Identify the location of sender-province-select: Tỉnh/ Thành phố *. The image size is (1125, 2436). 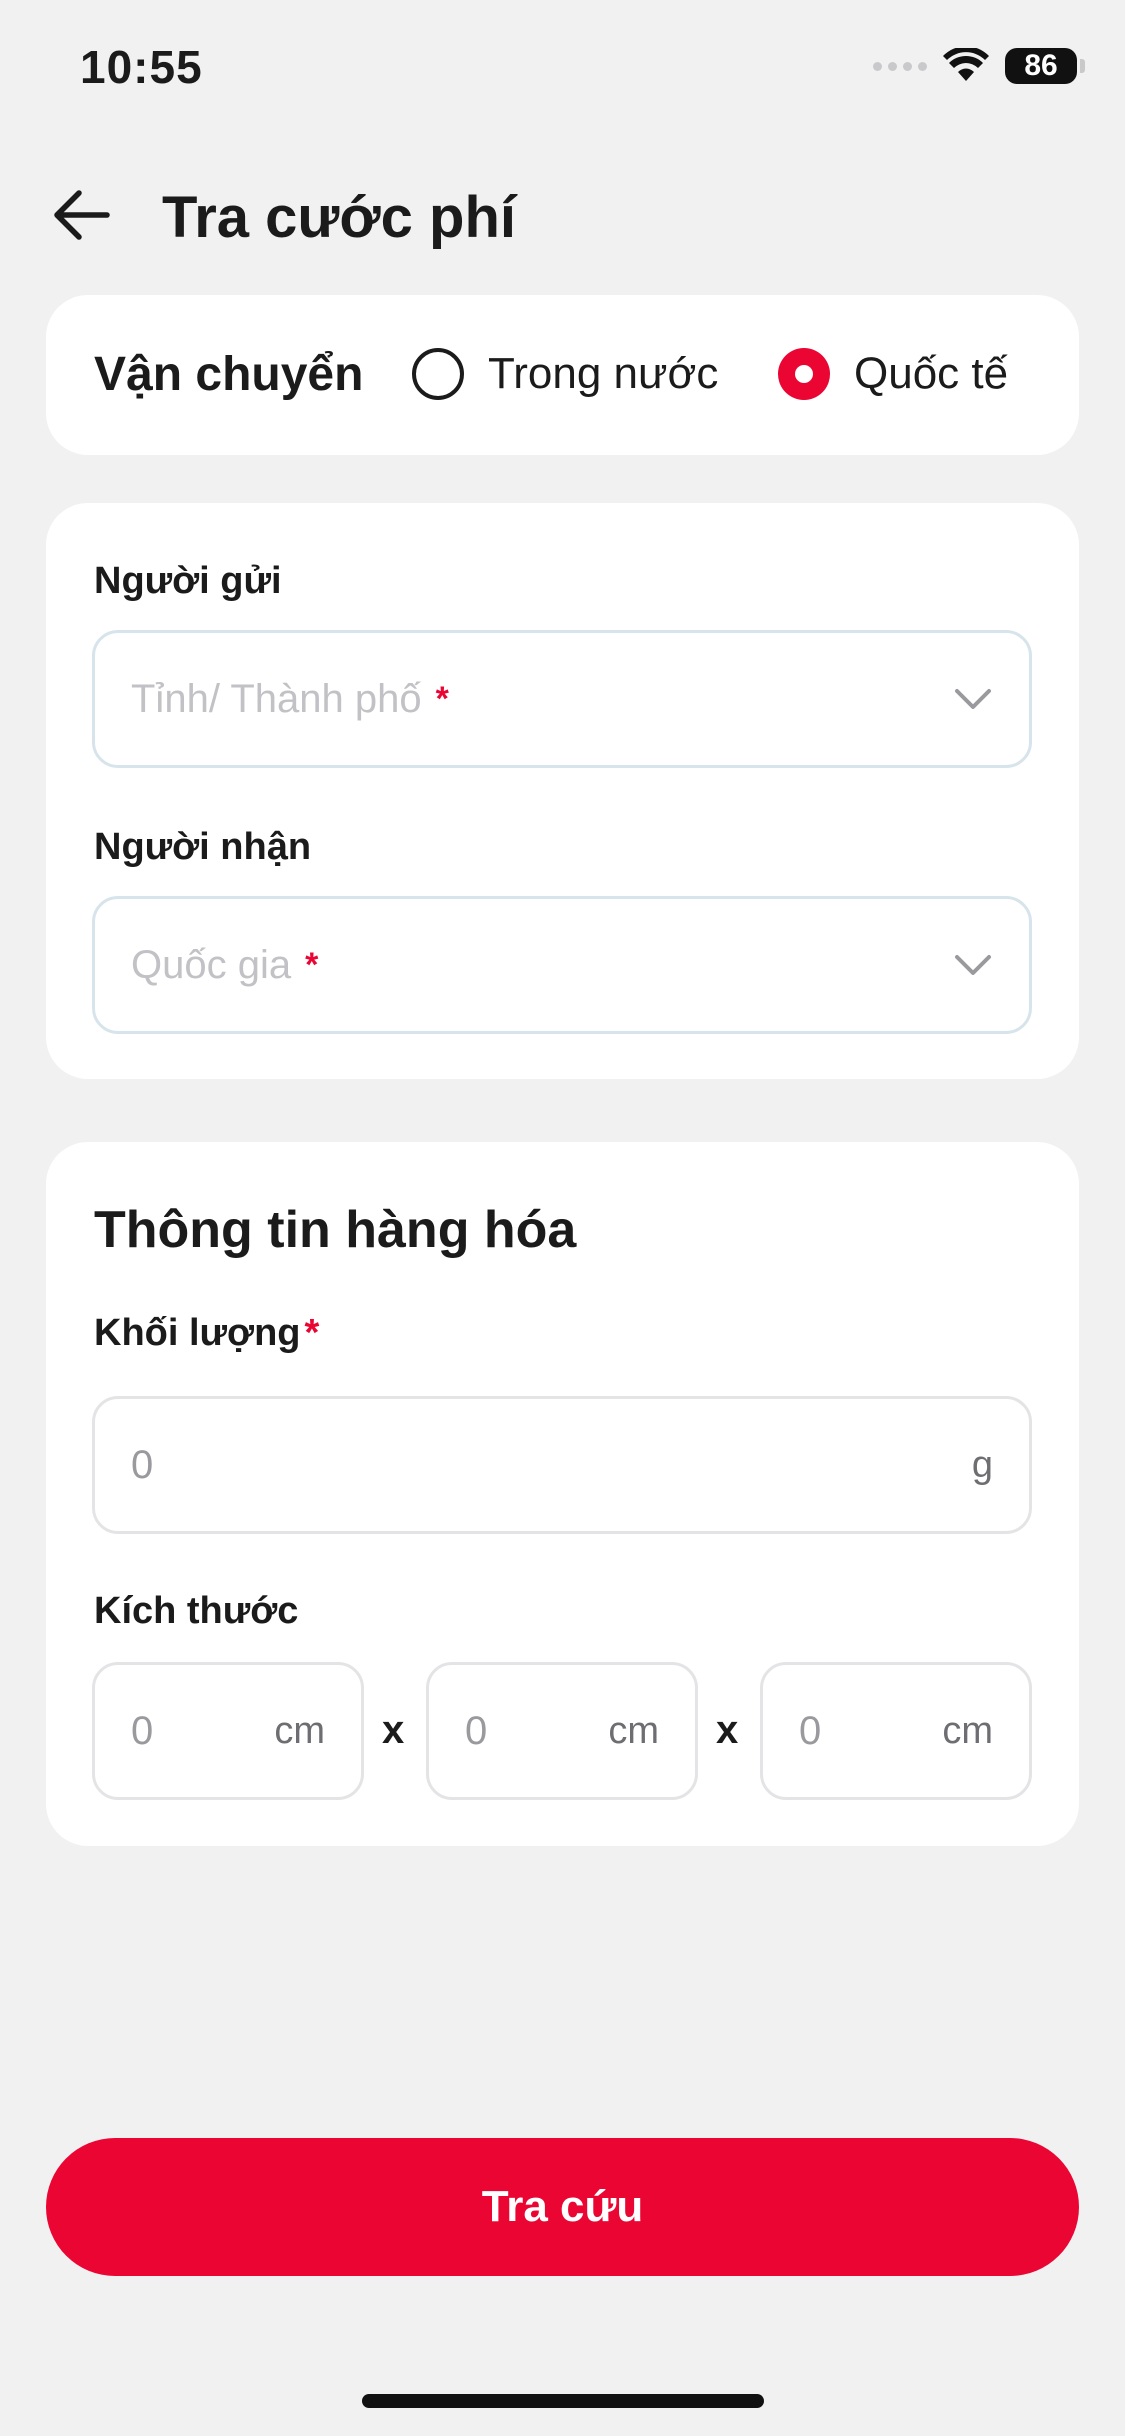
(562, 699).